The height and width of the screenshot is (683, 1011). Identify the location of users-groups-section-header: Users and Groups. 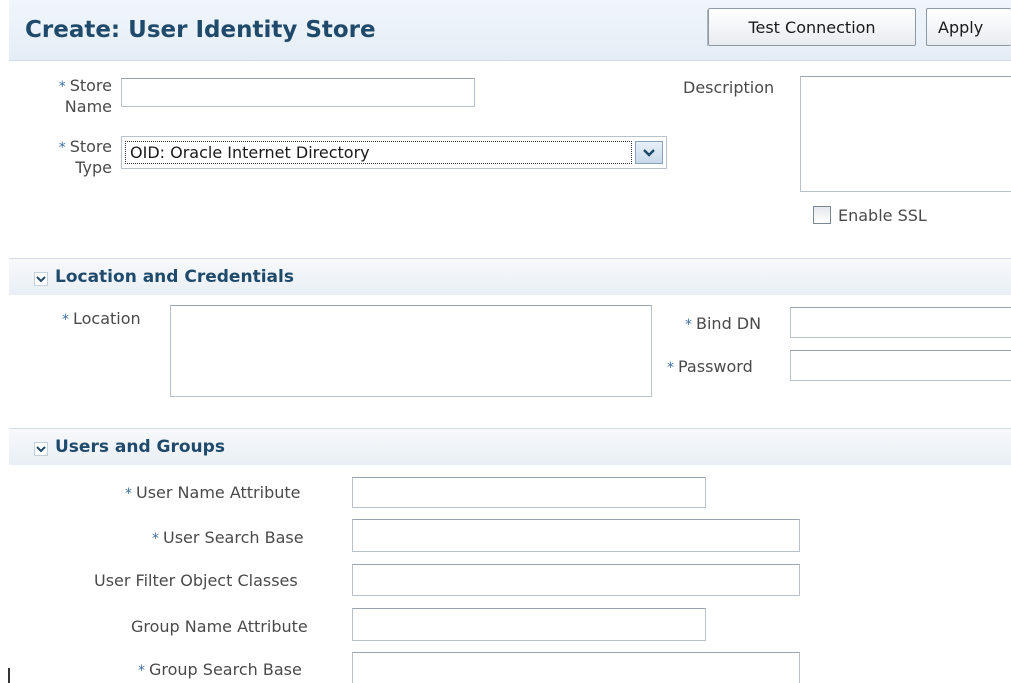
(510, 446).